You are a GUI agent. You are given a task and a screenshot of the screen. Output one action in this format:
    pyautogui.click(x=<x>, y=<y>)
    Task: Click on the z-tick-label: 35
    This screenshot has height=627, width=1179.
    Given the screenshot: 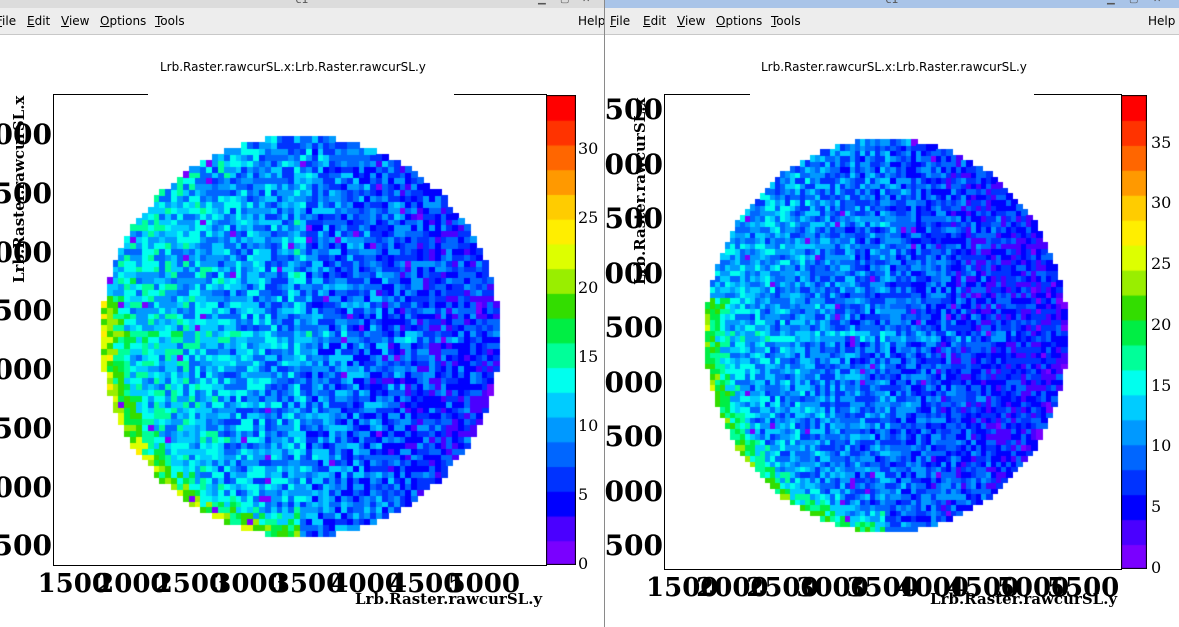 What is the action you would take?
    pyautogui.click(x=1161, y=142)
    